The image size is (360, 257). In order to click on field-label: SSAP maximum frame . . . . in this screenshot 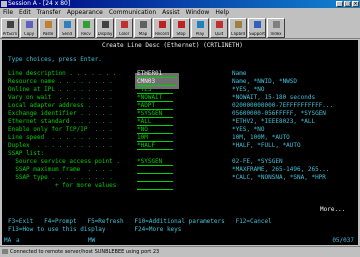, I will do `click(60, 169)`.